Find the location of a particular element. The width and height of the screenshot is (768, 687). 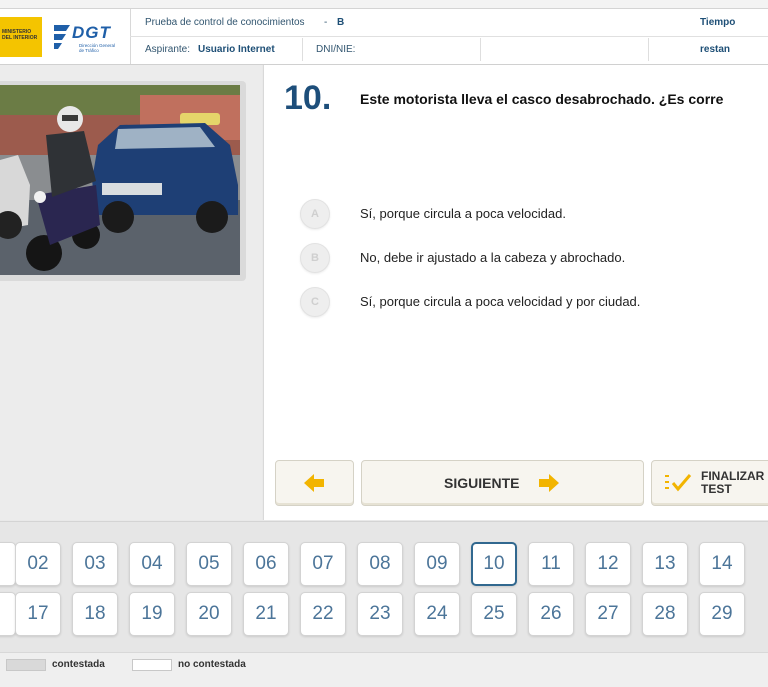

ministry-logo: MINISTERIO DEL INTERIOR is located at coordinates (21, 37).